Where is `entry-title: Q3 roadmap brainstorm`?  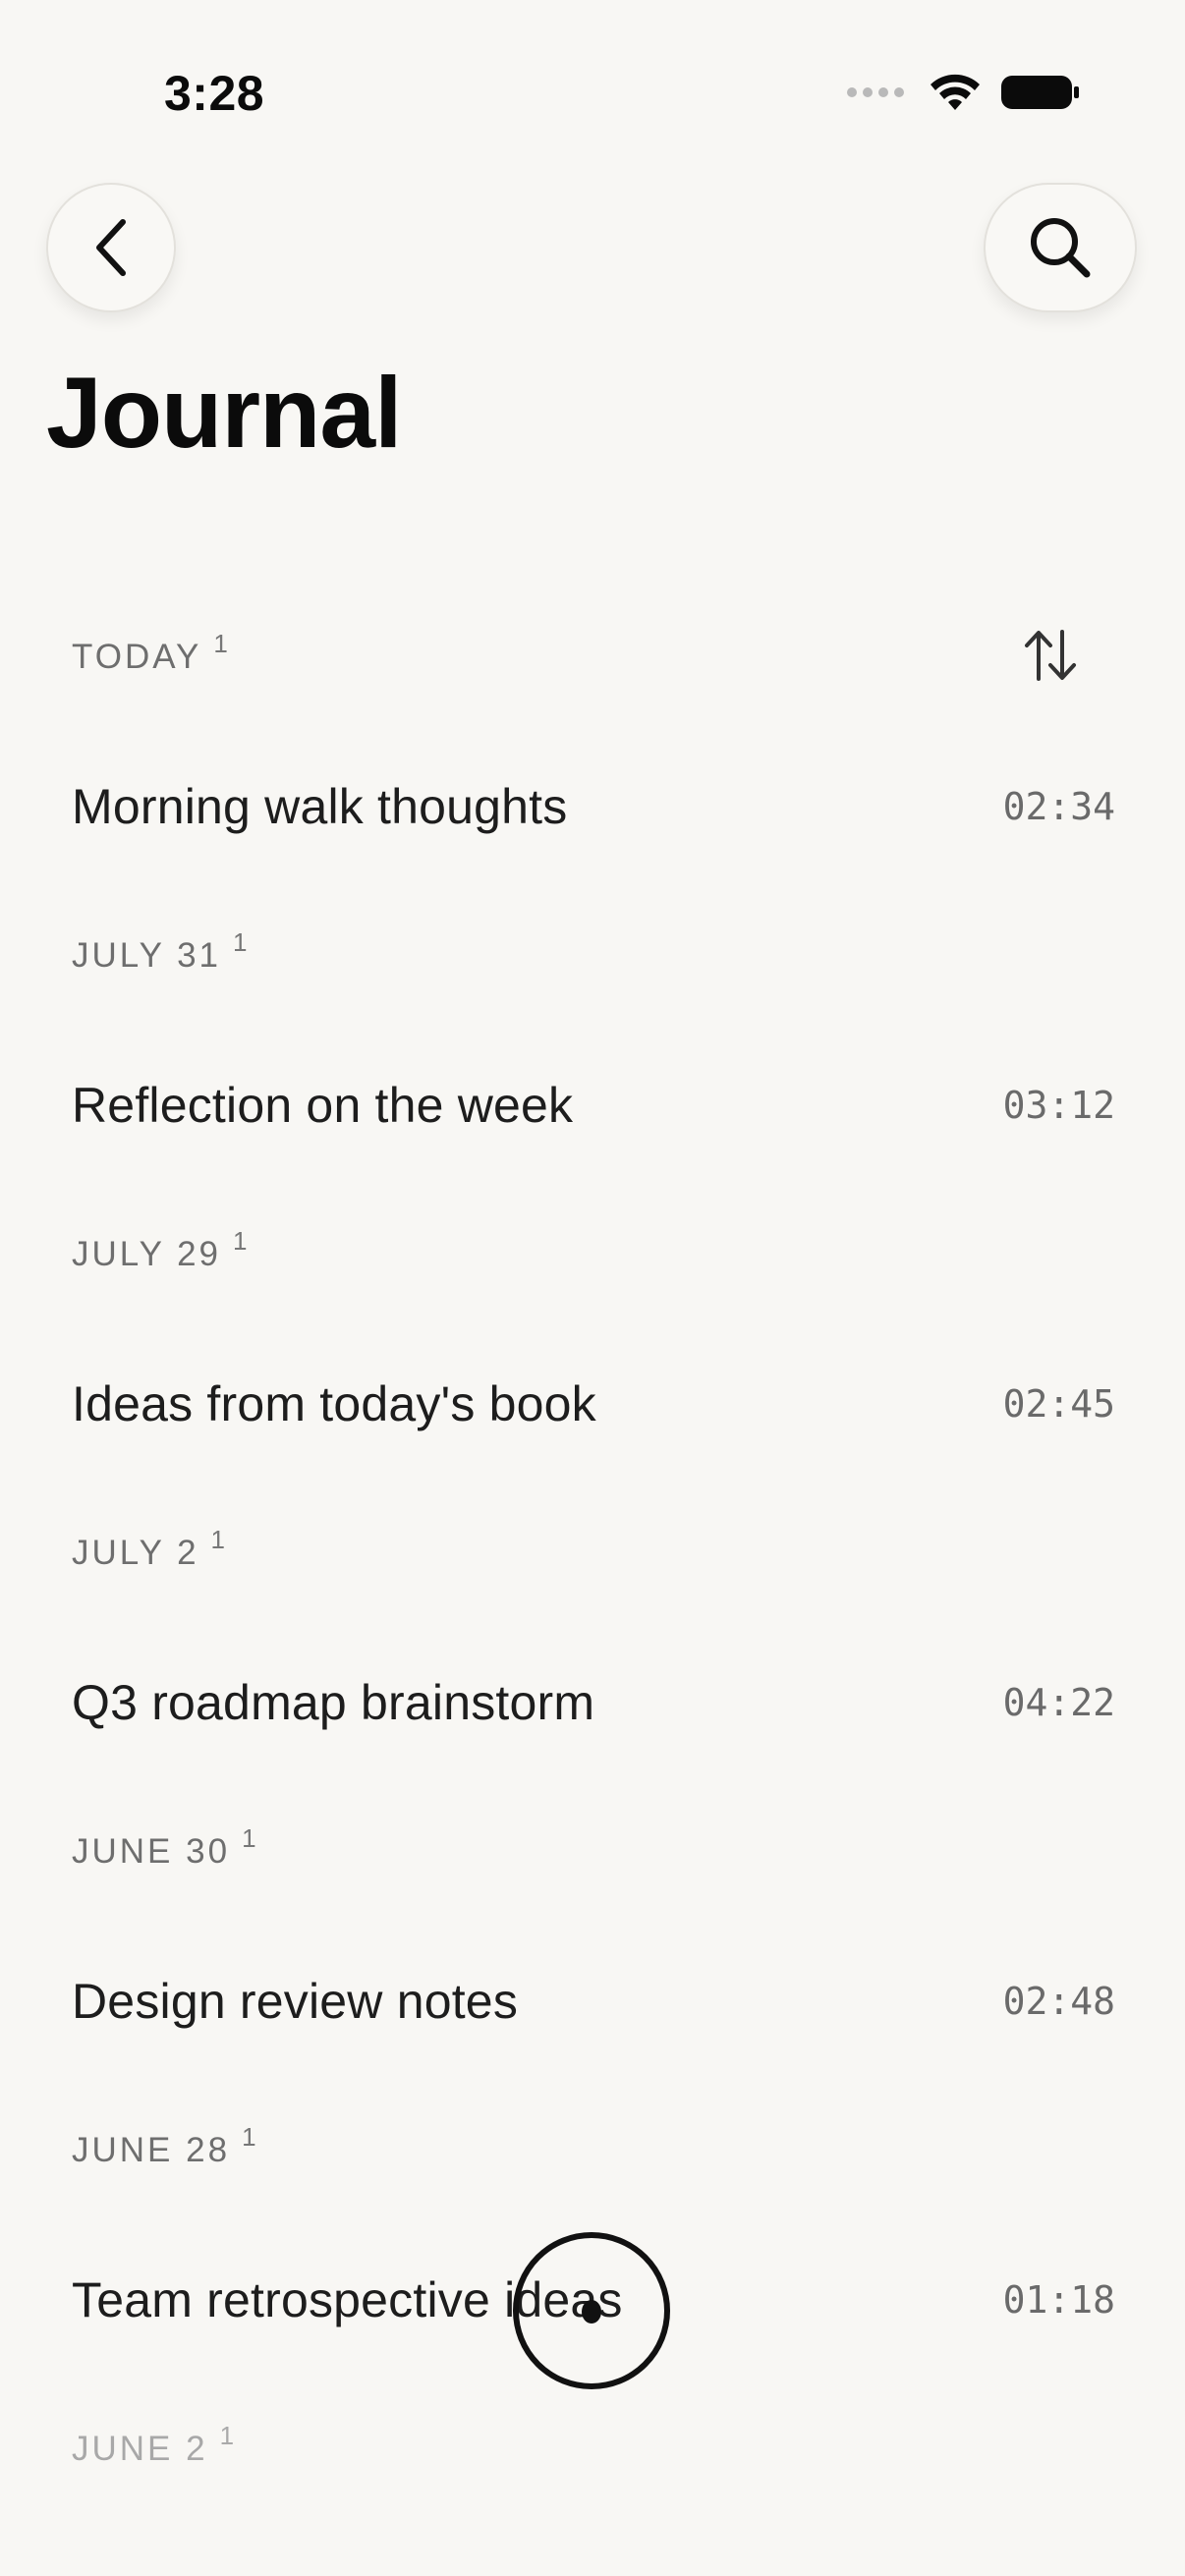 entry-title: Q3 roadmap brainstorm is located at coordinates (334, 1702).